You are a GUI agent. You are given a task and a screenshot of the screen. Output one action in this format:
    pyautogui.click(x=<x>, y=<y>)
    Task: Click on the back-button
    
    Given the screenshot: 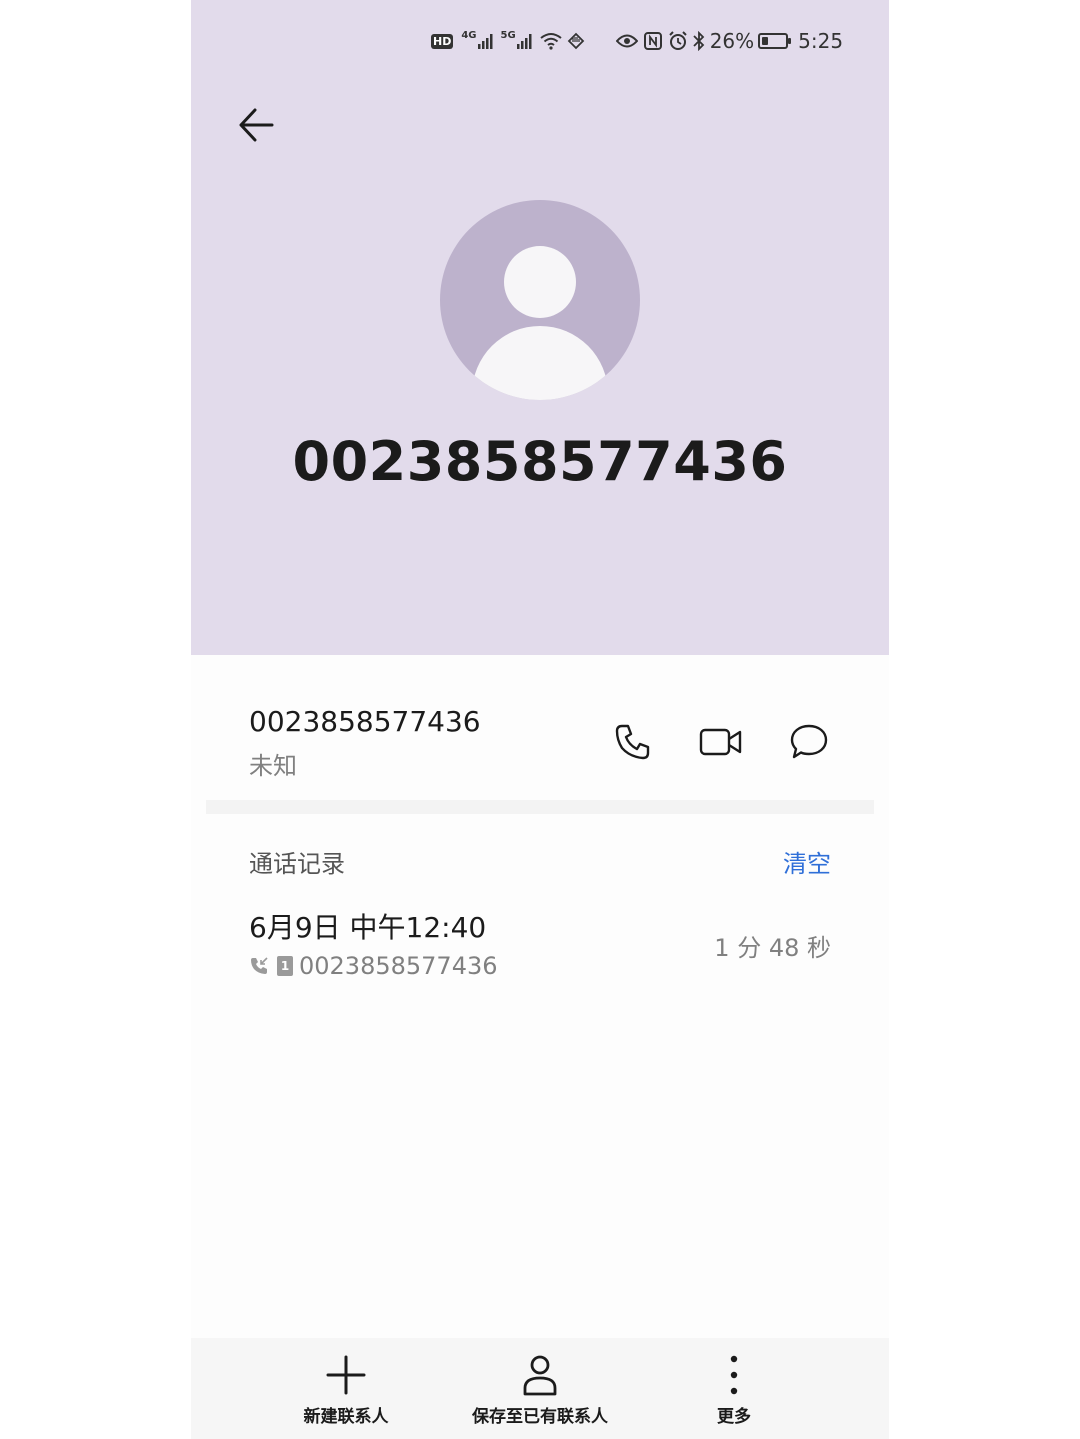 What is the action you would take?
    pyautogui.click(x=256, y=125)
    